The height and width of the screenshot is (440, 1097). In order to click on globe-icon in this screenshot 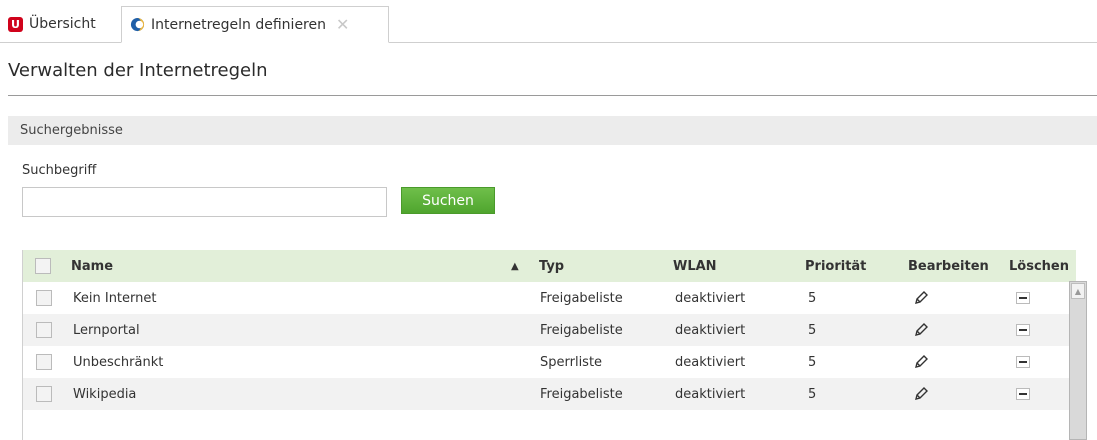, I will do `click(137, 24)`.